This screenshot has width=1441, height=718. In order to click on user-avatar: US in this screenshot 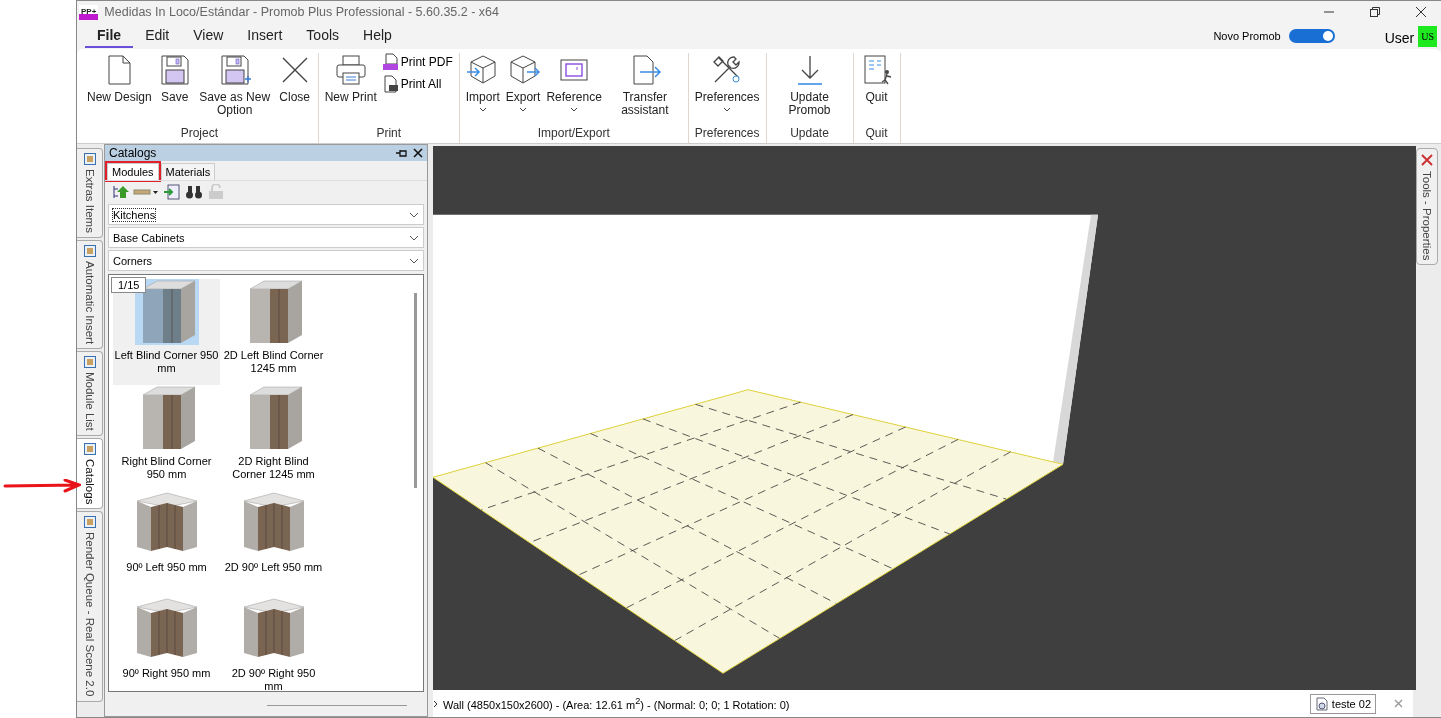, I will do `click(1427, 36)`.